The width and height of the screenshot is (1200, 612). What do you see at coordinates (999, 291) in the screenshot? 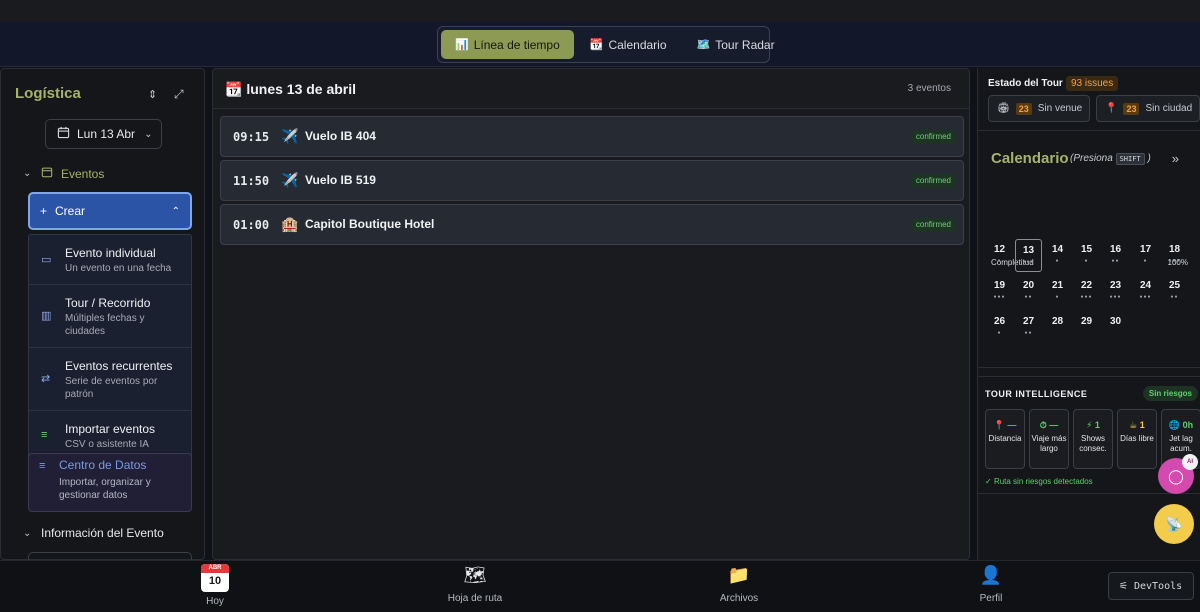
I see `calendar-day: 19 ●●●` at bounding box center [999, 291].